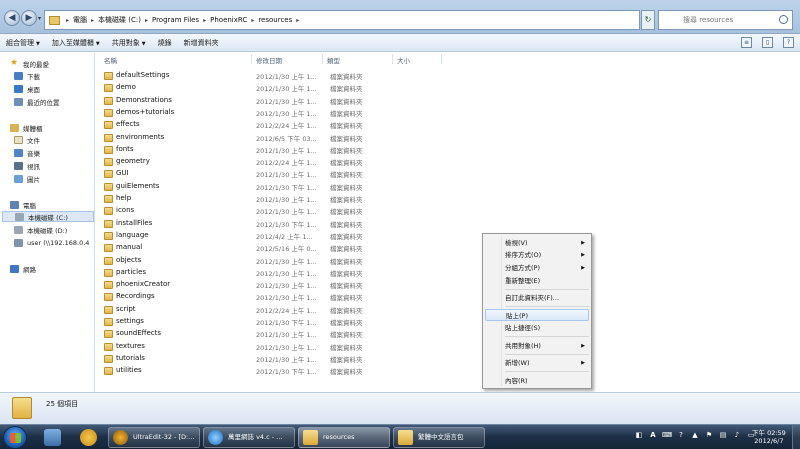 Image resolution: width=800 pixels, height=449 pixels. What do you see at coordinates (228, 20) in the screenshot?
I see `breadcrumb-phoenixrc: PhoenixRC` at bounding box center [228, 20].